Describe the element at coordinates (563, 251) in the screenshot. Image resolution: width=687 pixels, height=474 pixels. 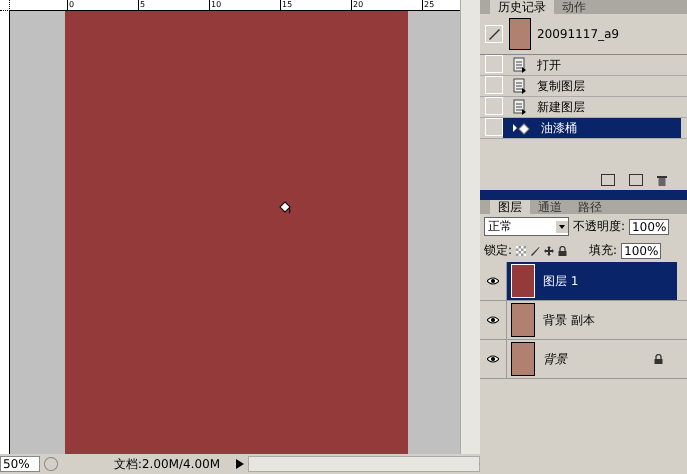
I see `lock-icon` at that location.